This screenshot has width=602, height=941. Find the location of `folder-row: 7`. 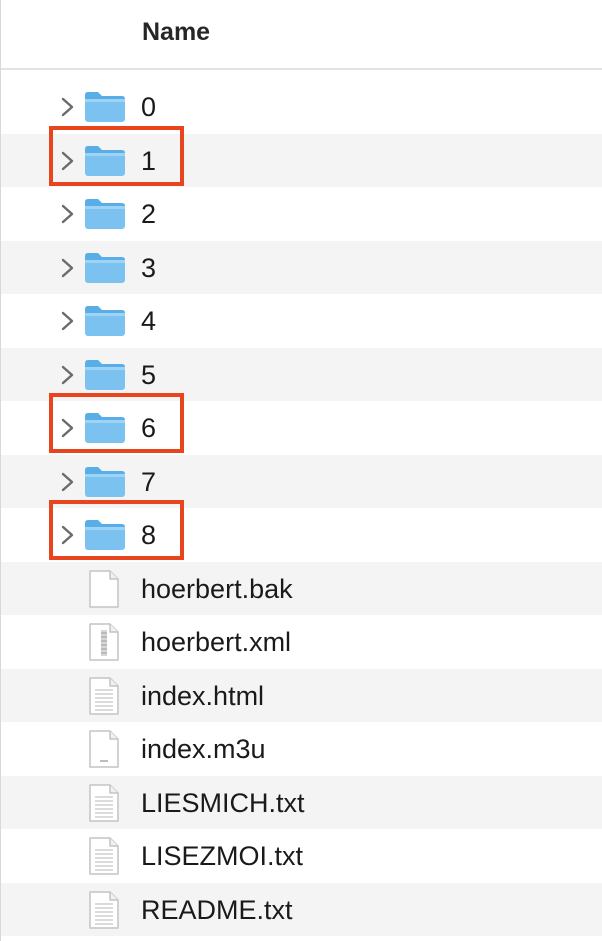

folder-row: 7 is located at coordinates (301, 481).